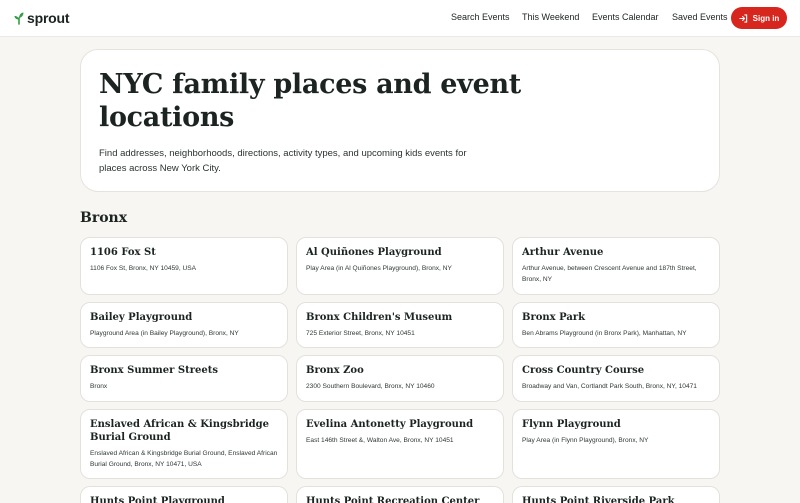  Describe the element at coordinates (583, 370) in the screenshot. I see `place-name: Cross Country Course` at that location.